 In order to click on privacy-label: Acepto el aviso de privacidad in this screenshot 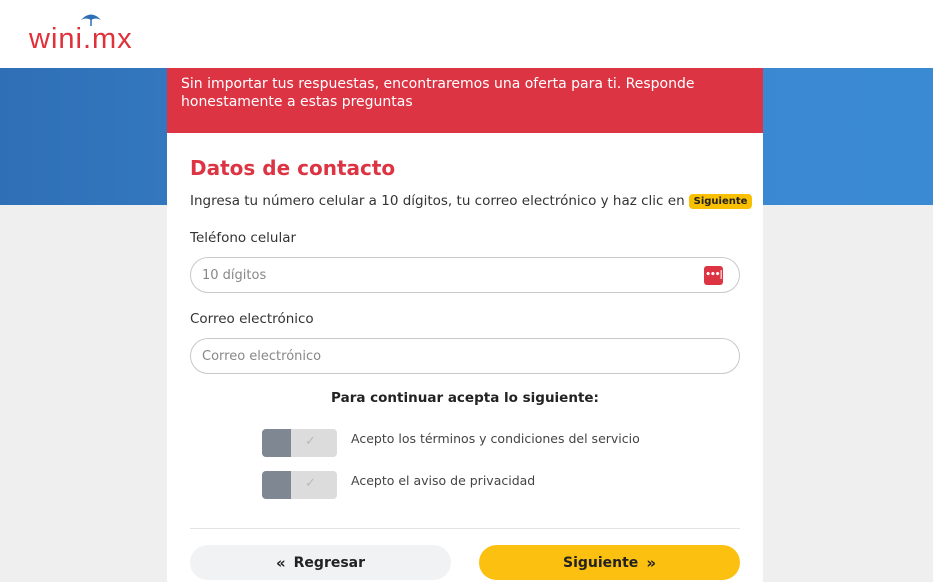, I will do `click(443, 480)`.